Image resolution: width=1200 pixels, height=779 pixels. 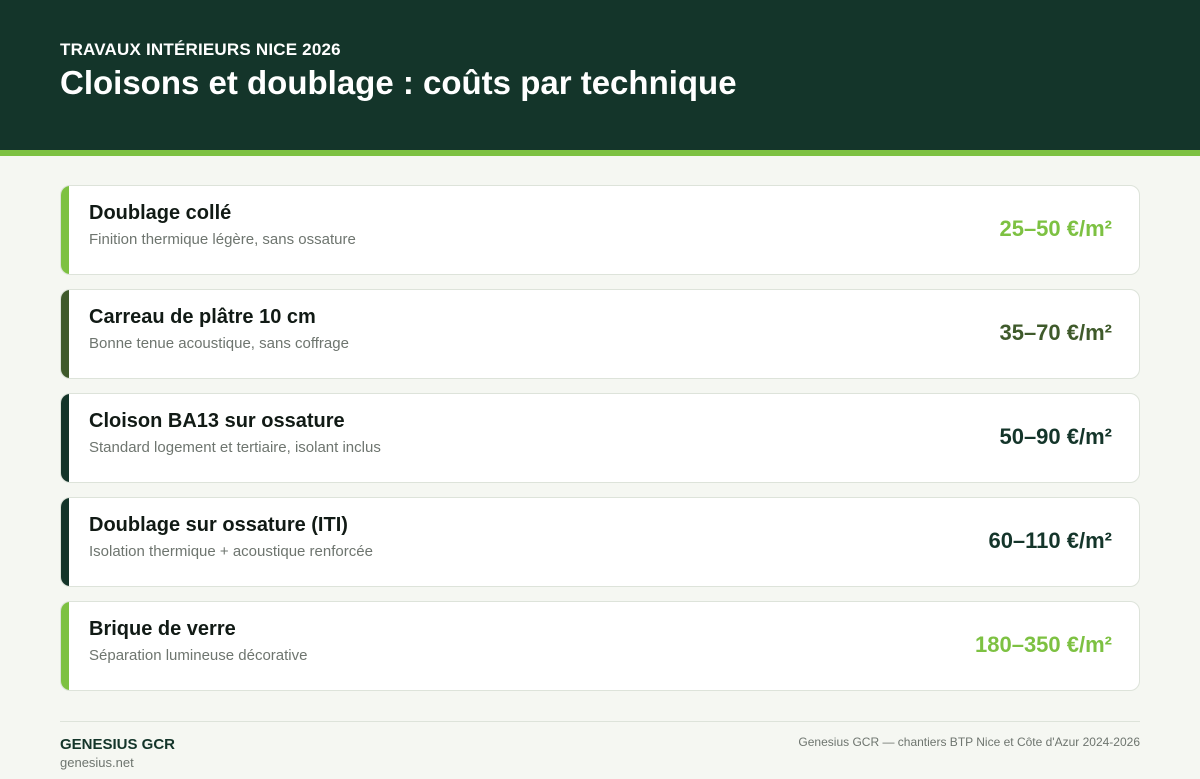 I want to click on card-title: Doublage sur ossature (ITI), so click(x=218, y=525).